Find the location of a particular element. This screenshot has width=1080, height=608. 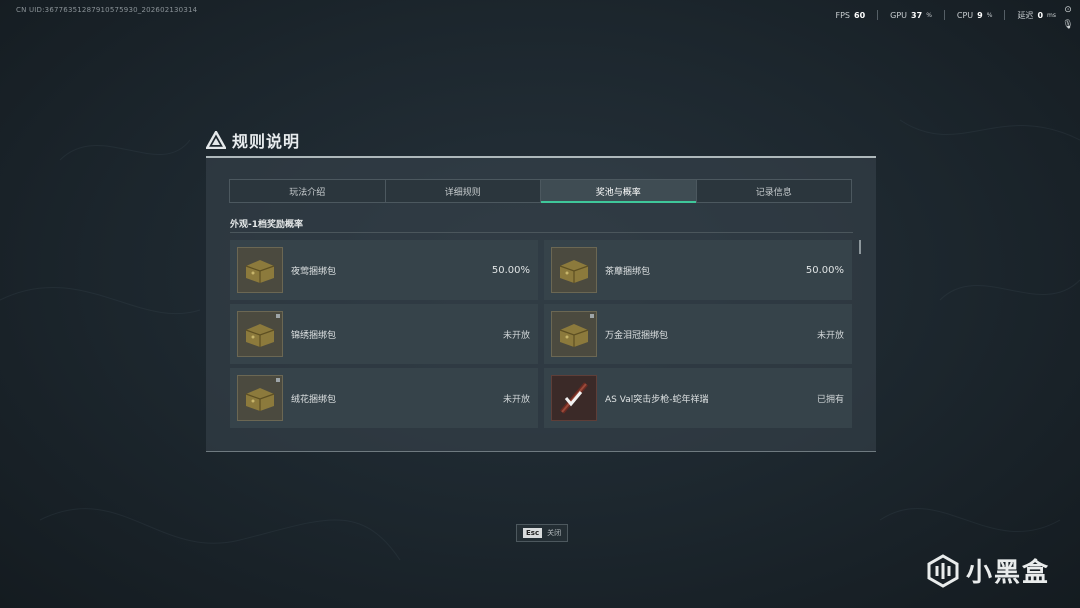

performance-stats: FPS 60 GPU 37% CPU 9% 延迟 0 ms is located at coordinates (946, 15).